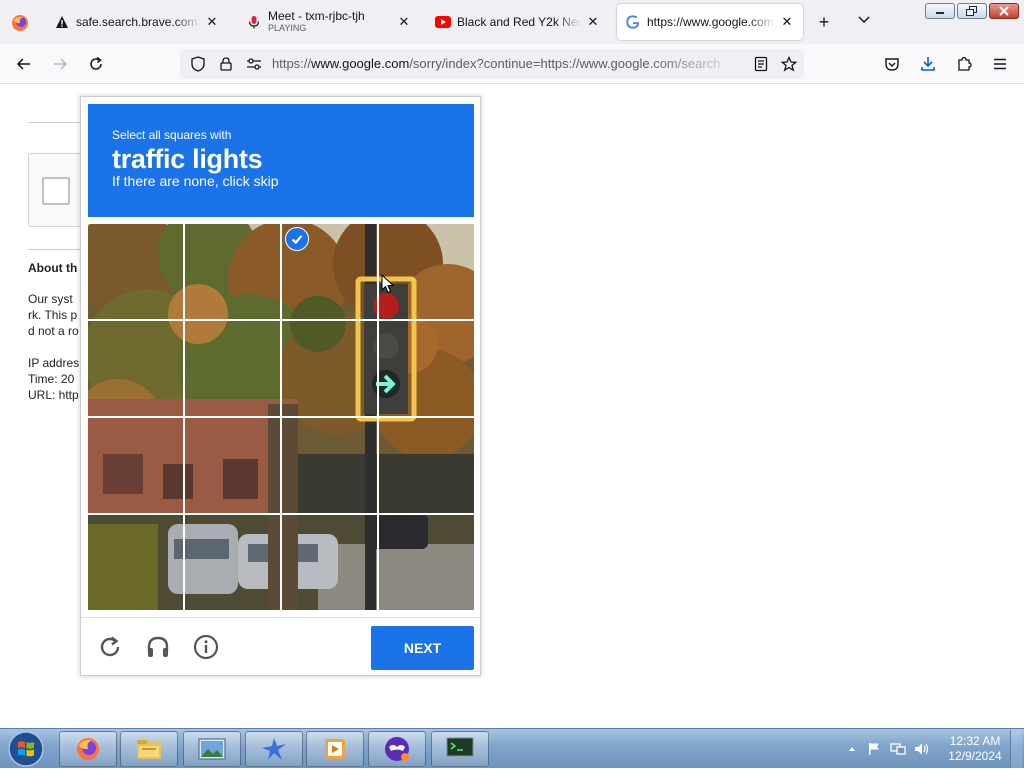  I want to click on restore-icon, so click(971, 11).